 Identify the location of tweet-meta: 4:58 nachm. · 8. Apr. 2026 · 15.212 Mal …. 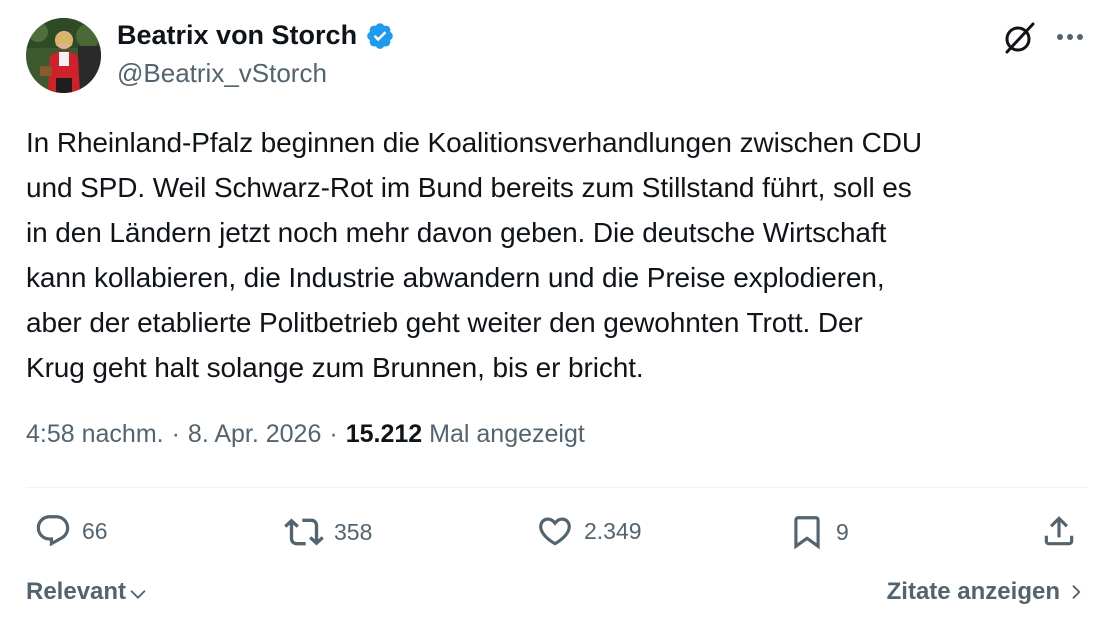
(305, 434).